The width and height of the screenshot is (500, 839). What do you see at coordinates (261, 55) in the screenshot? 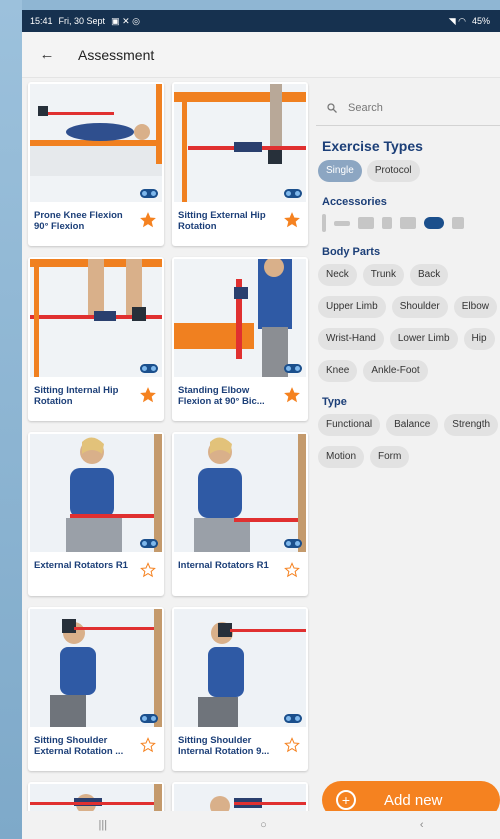
I see `app-bar: ← Assessment` at bounding box center [261, 55].